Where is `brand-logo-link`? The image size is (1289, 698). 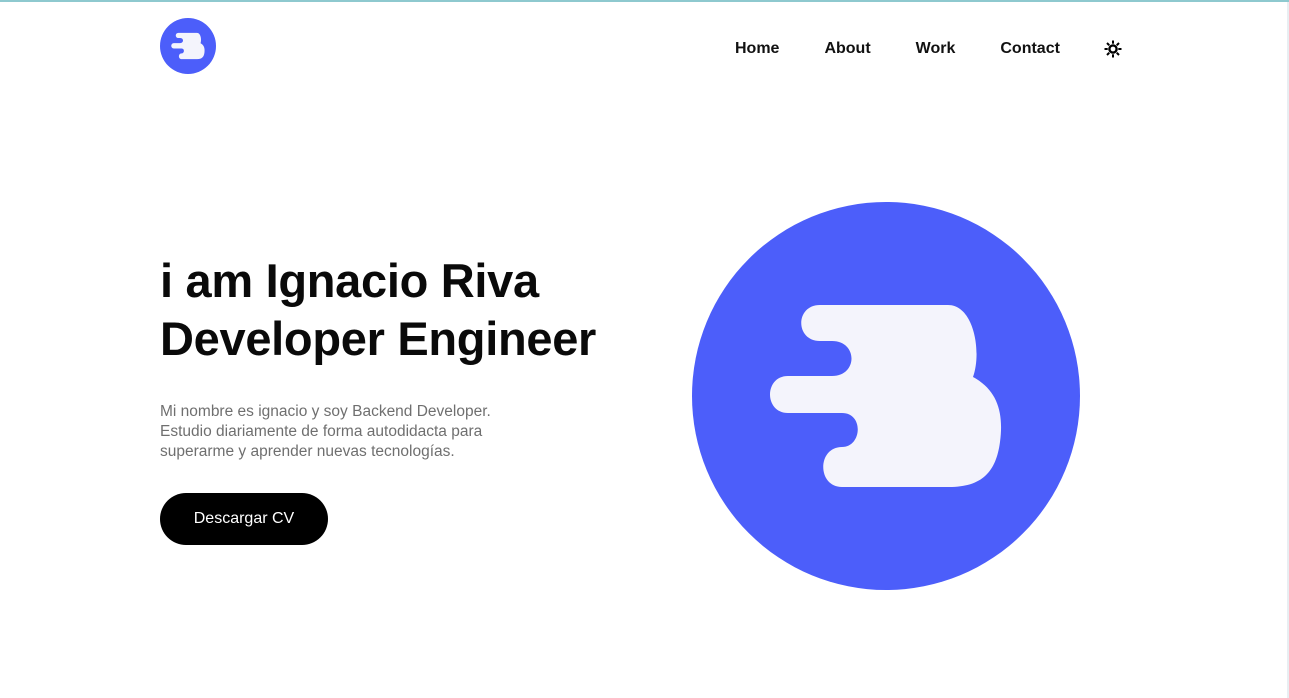 brand-logo-link is located at coordinates (188, 46).